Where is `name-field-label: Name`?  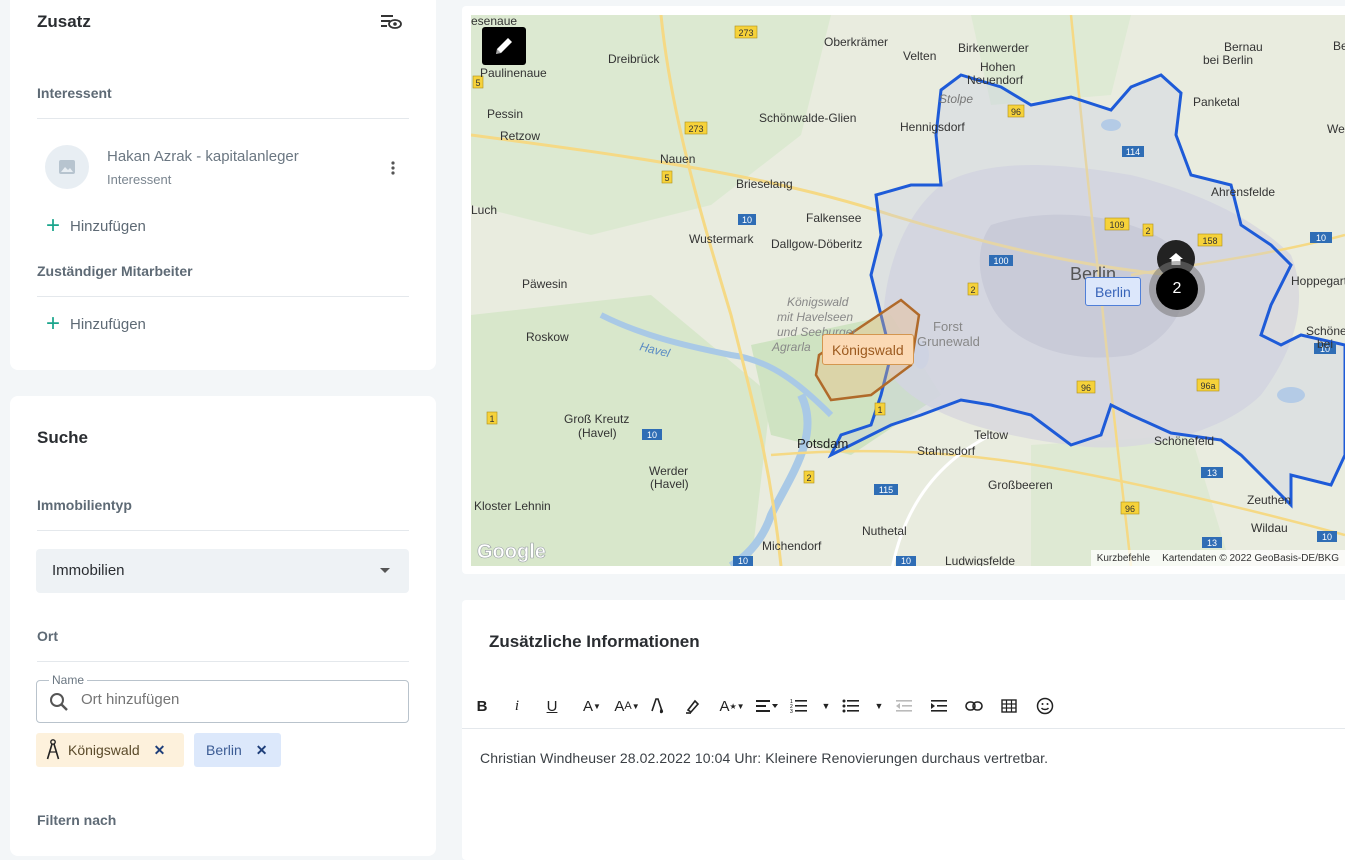
name-field-label: Name is located at coordinates (68, 680).